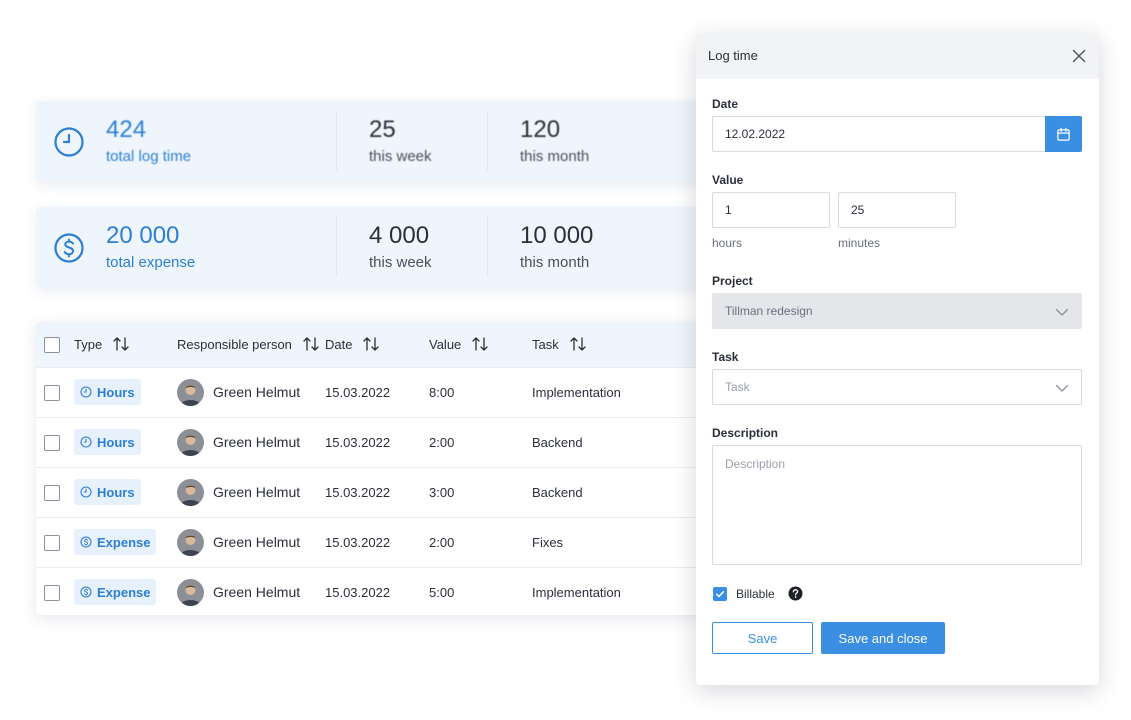 The width and height of the screenshot is (1131, 720). Describe the element at coordinates (545, 344) in the screenshot. I see `column-header-label: Task` at that location.